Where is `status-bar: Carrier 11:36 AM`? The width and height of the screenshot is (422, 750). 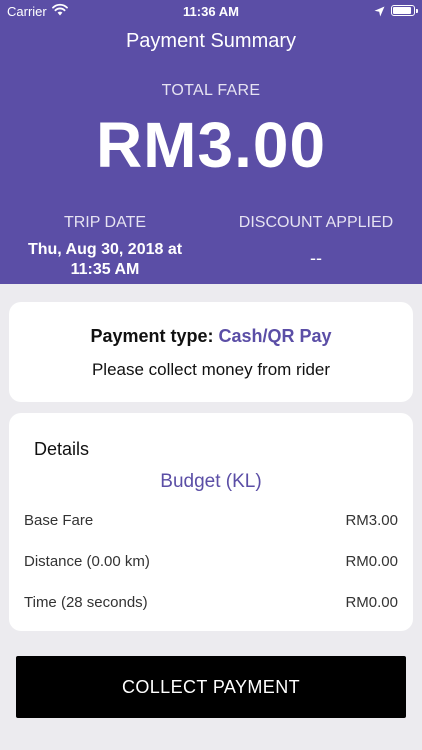 status-bar: Carrier 11:36 AM is located at coordinates (211, 11).